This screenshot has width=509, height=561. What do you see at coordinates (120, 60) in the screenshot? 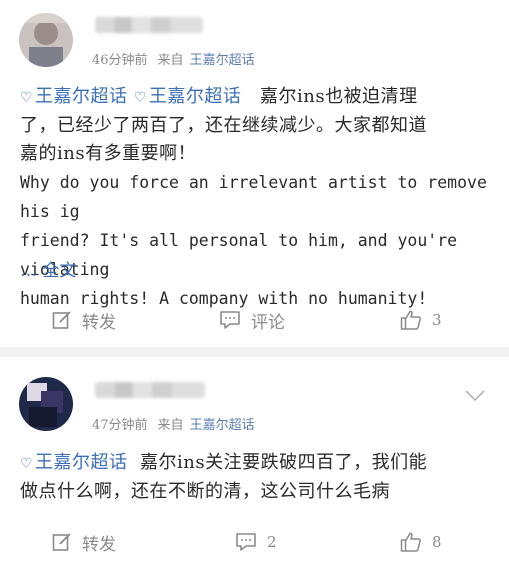
I see `post-time: 46分钟前` at bounding box center [120, 60].